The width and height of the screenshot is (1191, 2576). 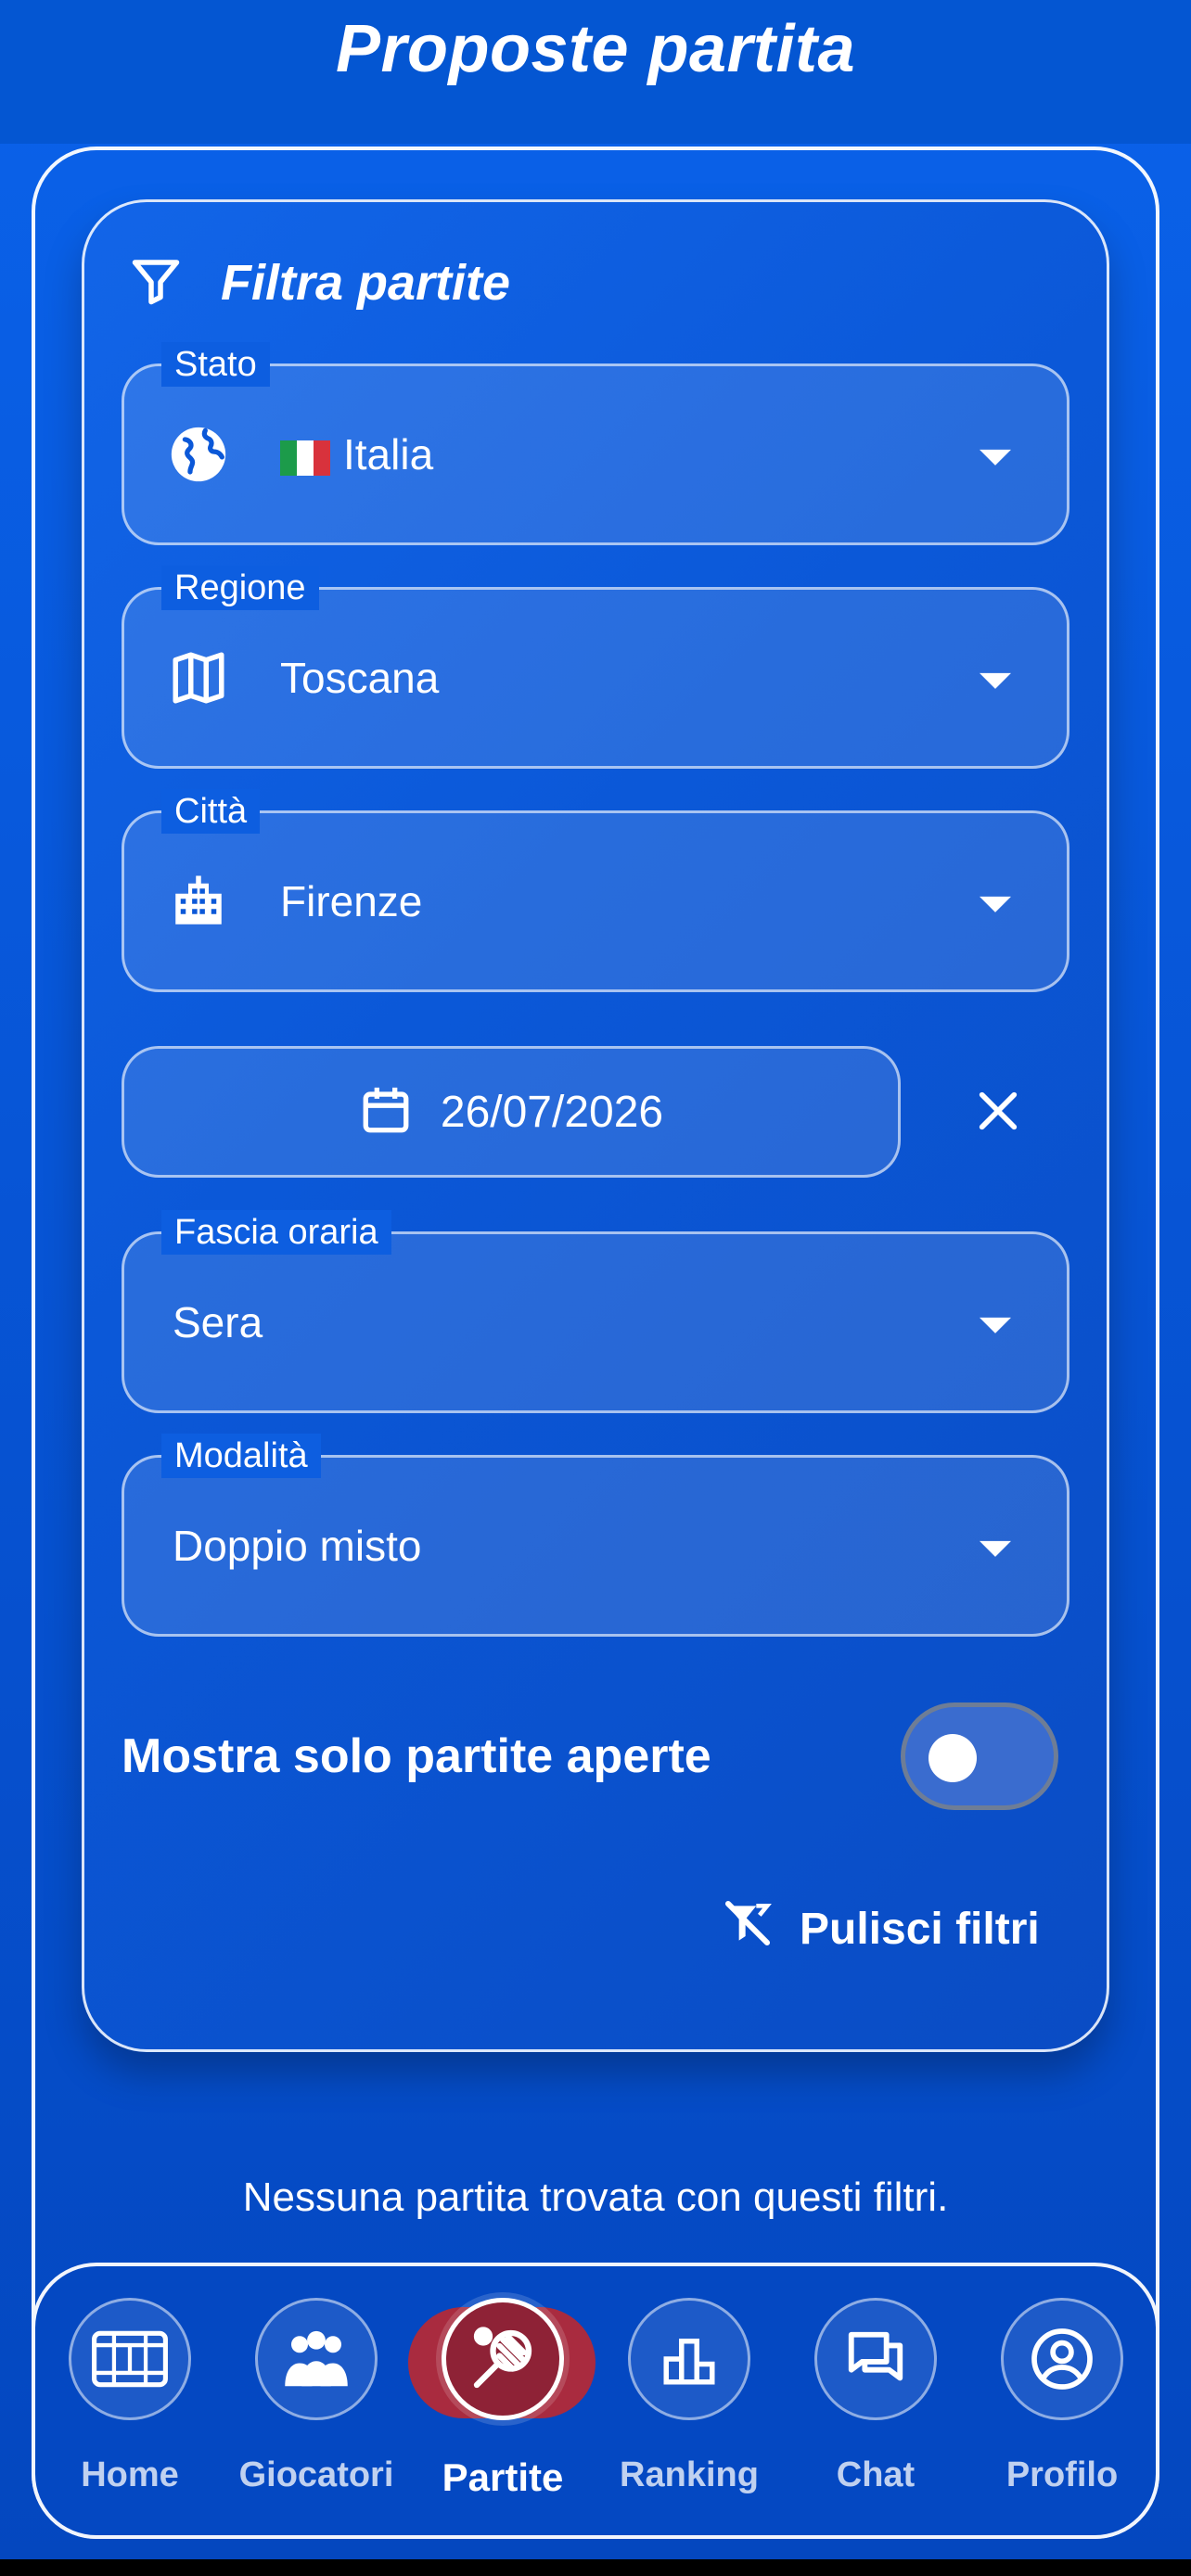 I want to click on country-value: Italia, so click(x=356, y=454).